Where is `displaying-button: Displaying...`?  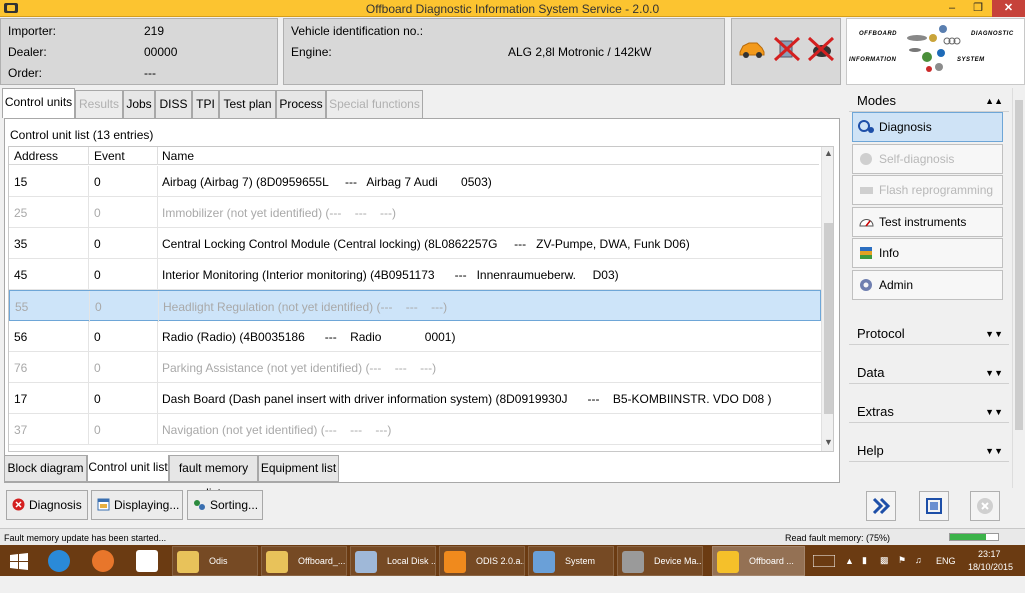
displaying-button: Displaying... is located at coordinates (137, 505).